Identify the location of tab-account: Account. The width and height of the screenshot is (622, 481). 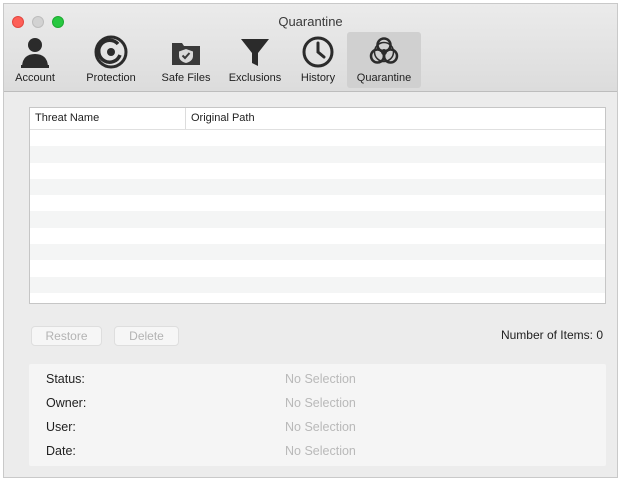
(35, 60).